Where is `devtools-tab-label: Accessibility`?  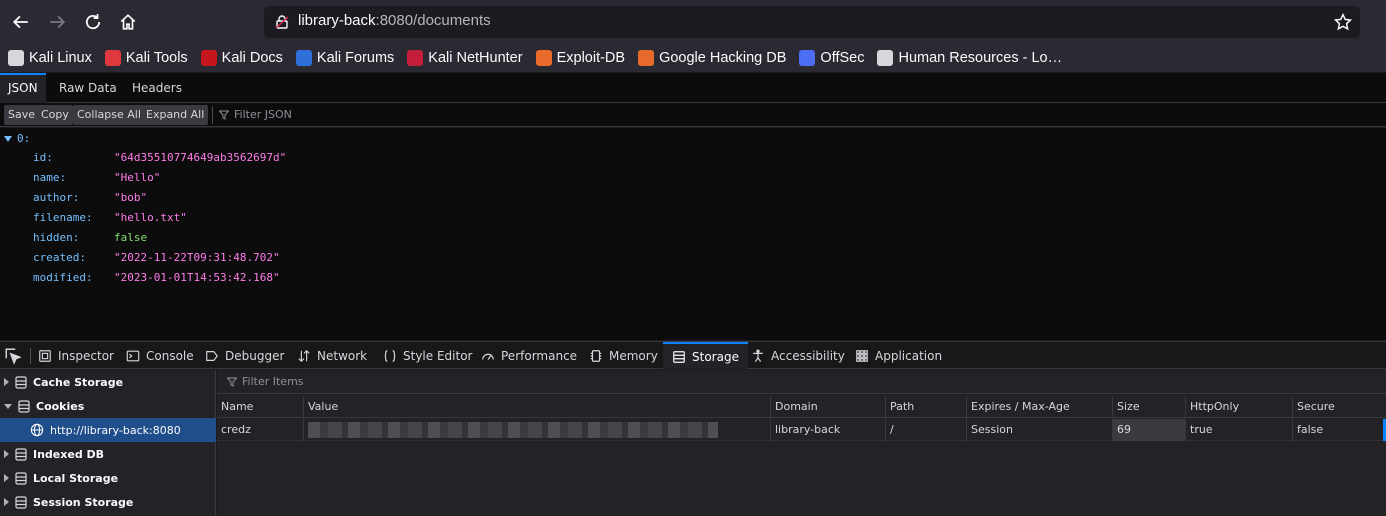
devtools-tab-label: Accessibility is located at coordinates (808, 355).